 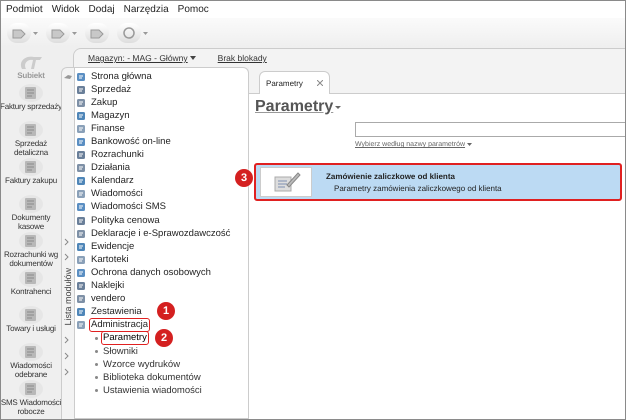 I want to click on module-item: Administracja, so click(x=120, y=325).